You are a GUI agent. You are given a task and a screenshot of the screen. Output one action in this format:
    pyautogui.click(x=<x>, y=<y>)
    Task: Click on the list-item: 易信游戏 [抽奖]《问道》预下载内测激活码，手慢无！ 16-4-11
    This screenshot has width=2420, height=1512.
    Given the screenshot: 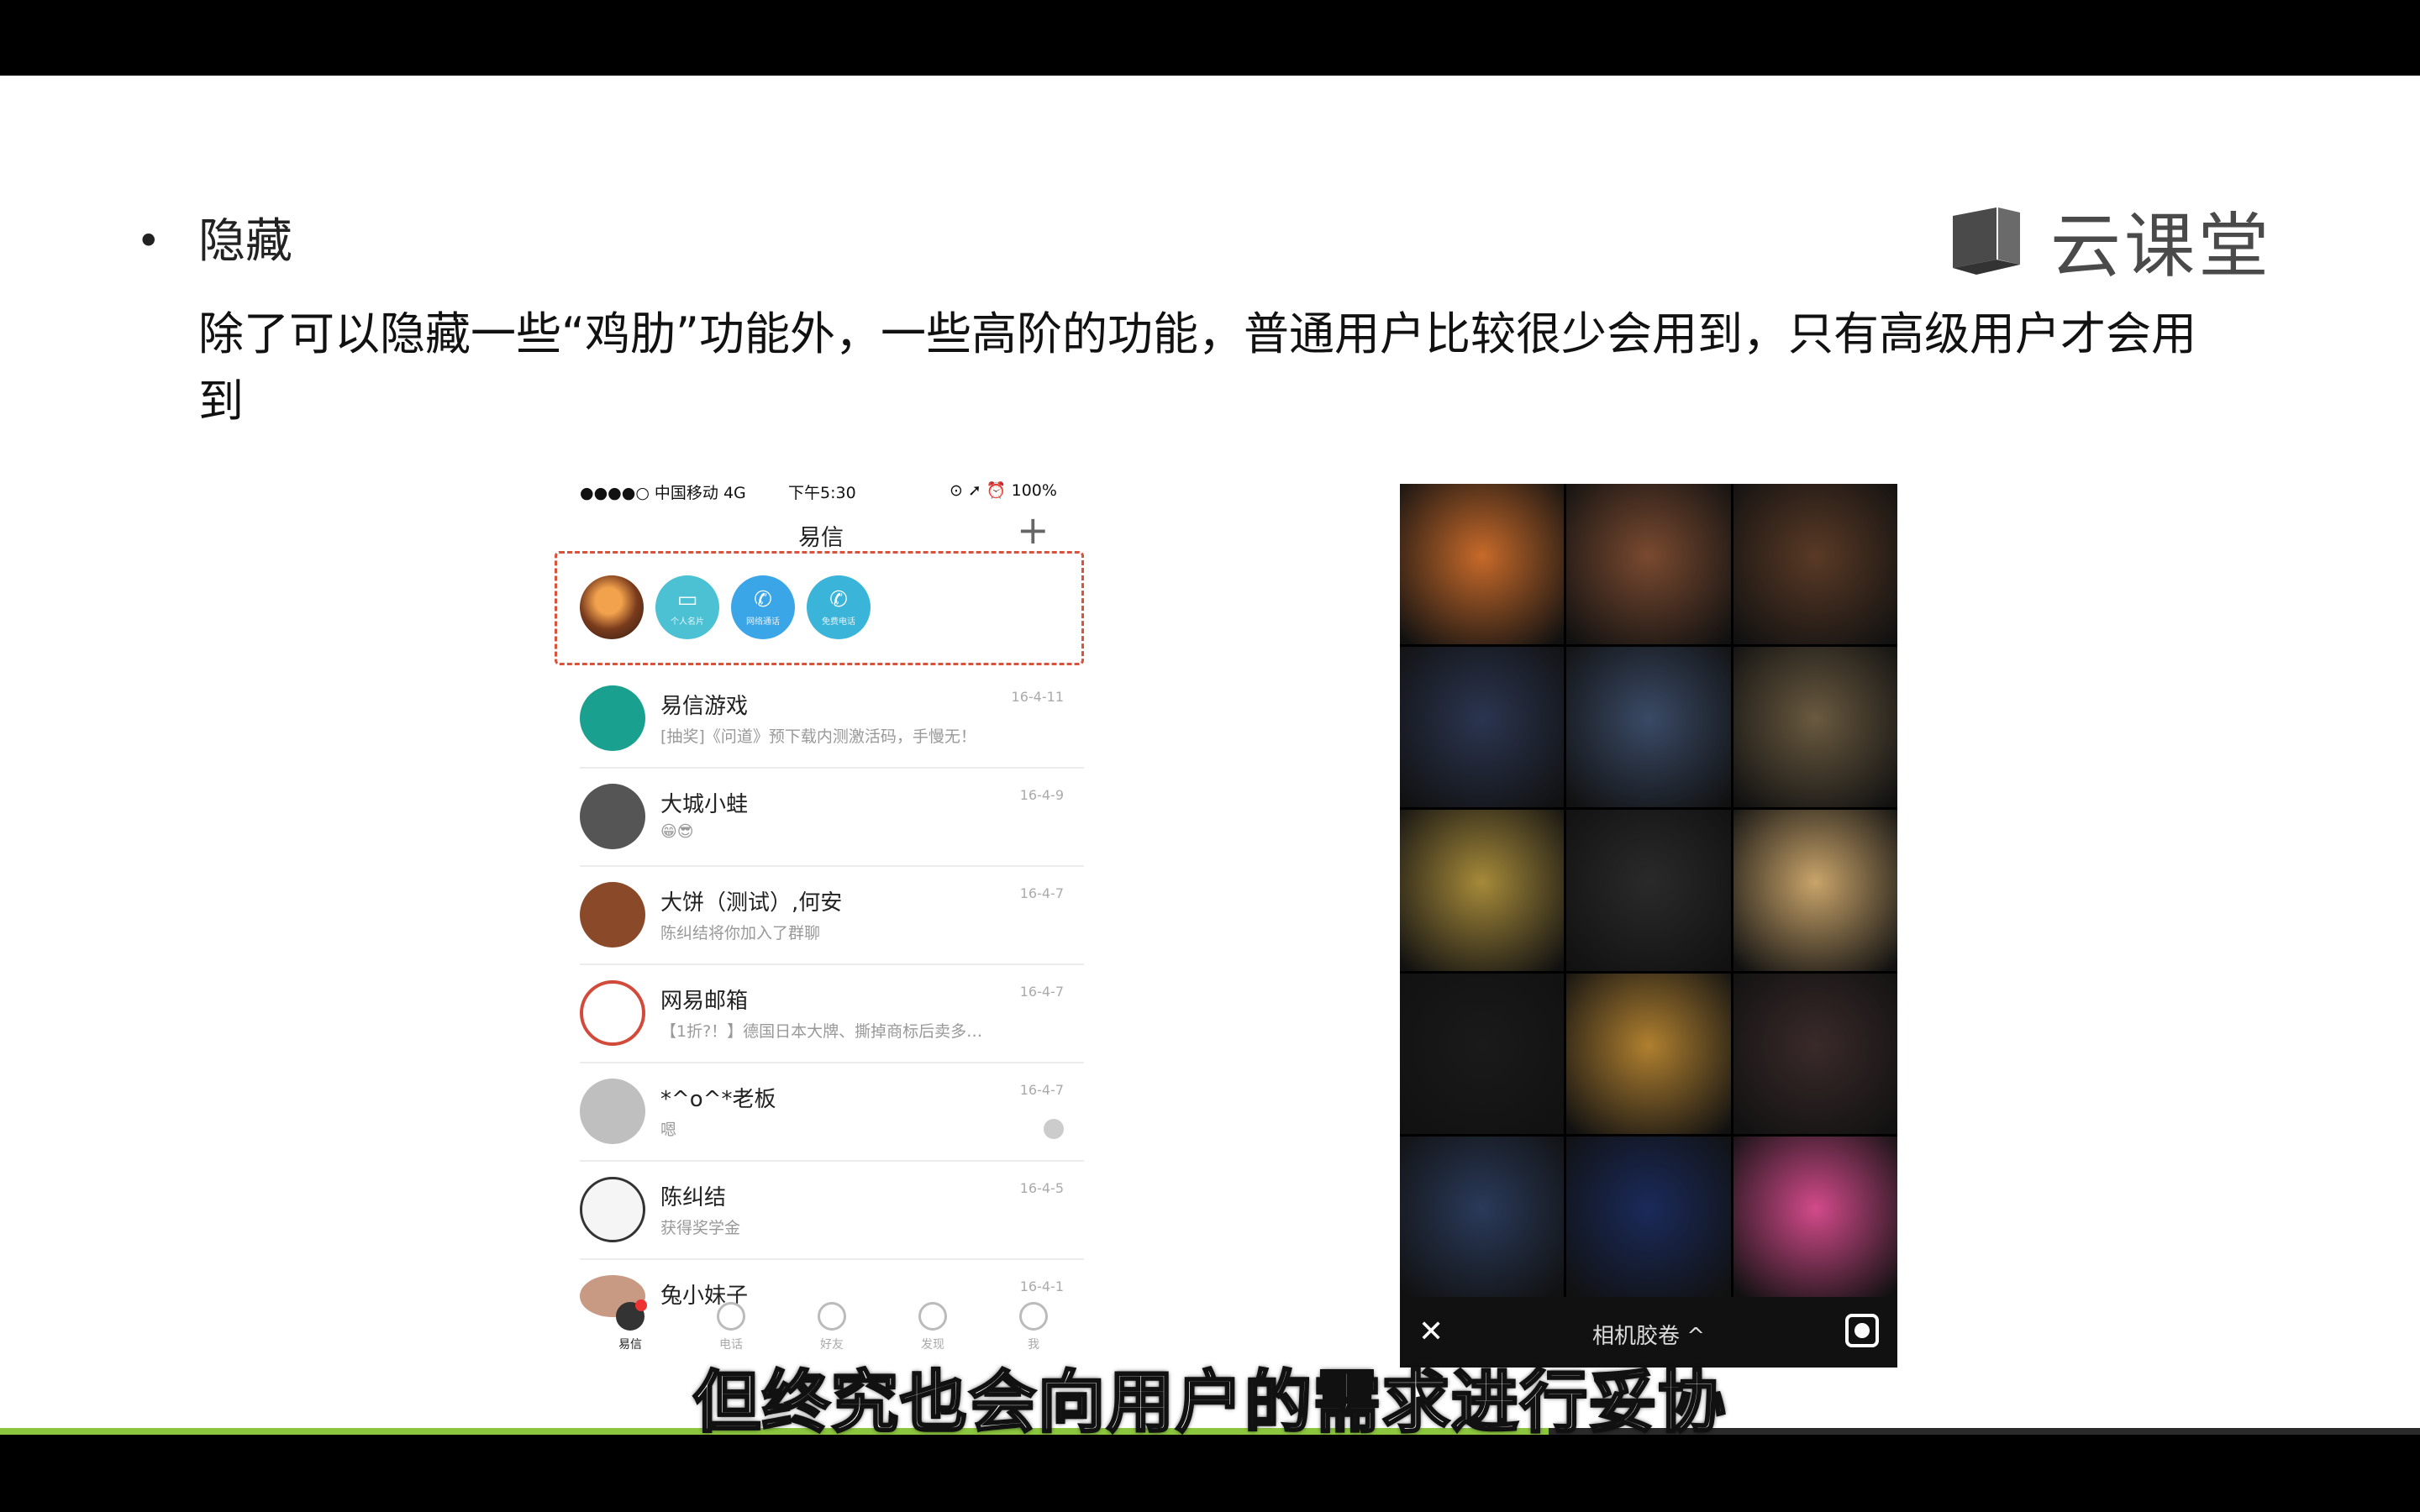 What is the action you would take?
    pyautogui.click(x=832, y=719)
    